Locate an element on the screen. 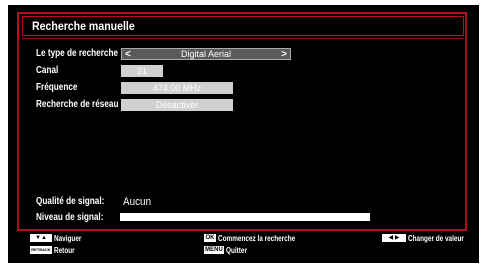 The image size is (488, 268). search-type-label: Le type de recherche is located at coordinates (77, 53).